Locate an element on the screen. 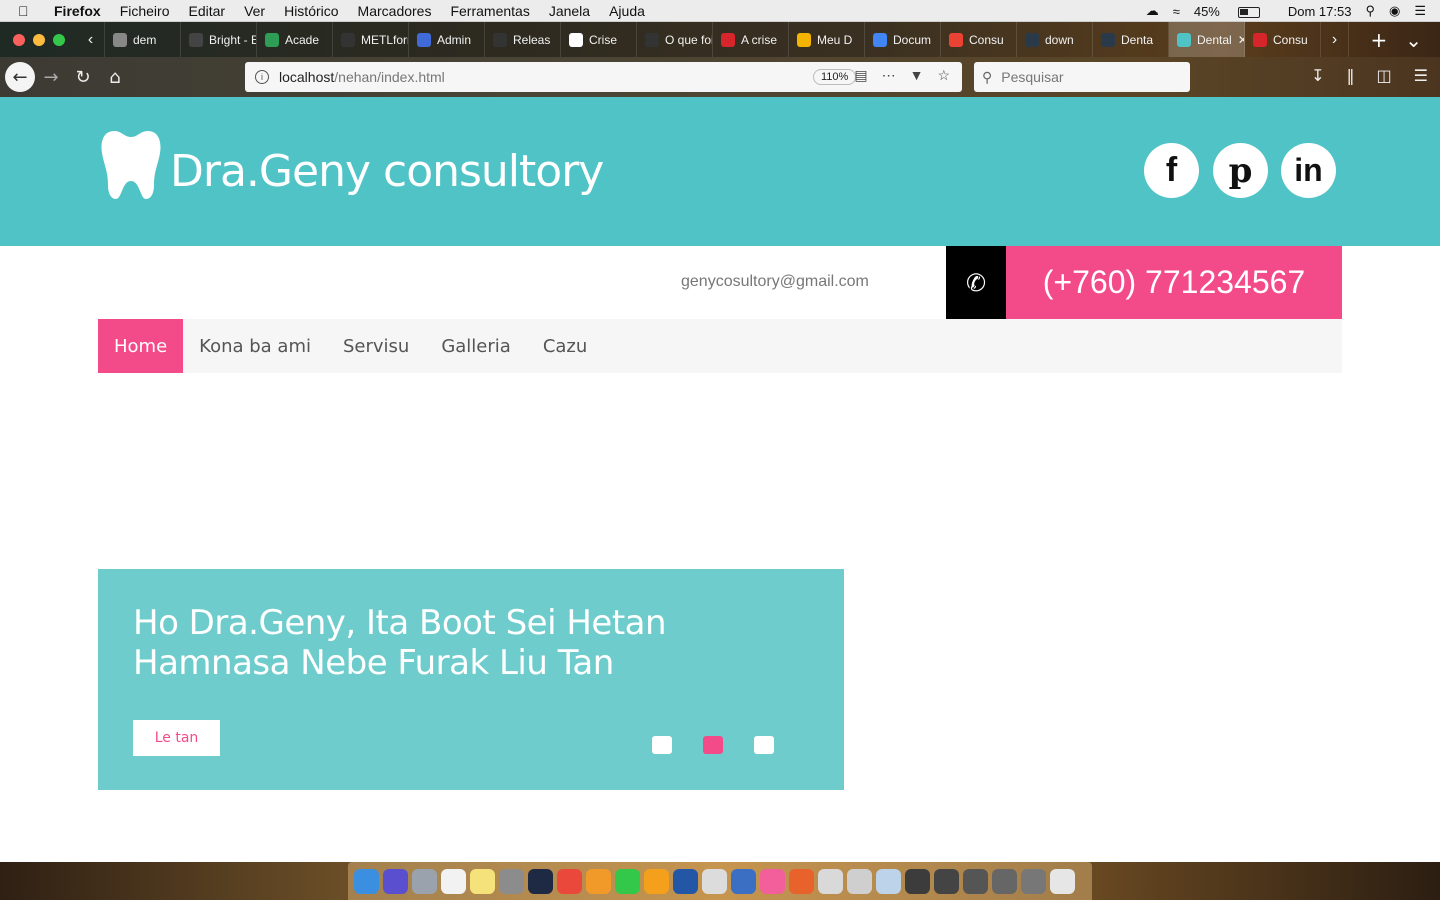  siri-dock-icon is located at coordinates (395, 881).